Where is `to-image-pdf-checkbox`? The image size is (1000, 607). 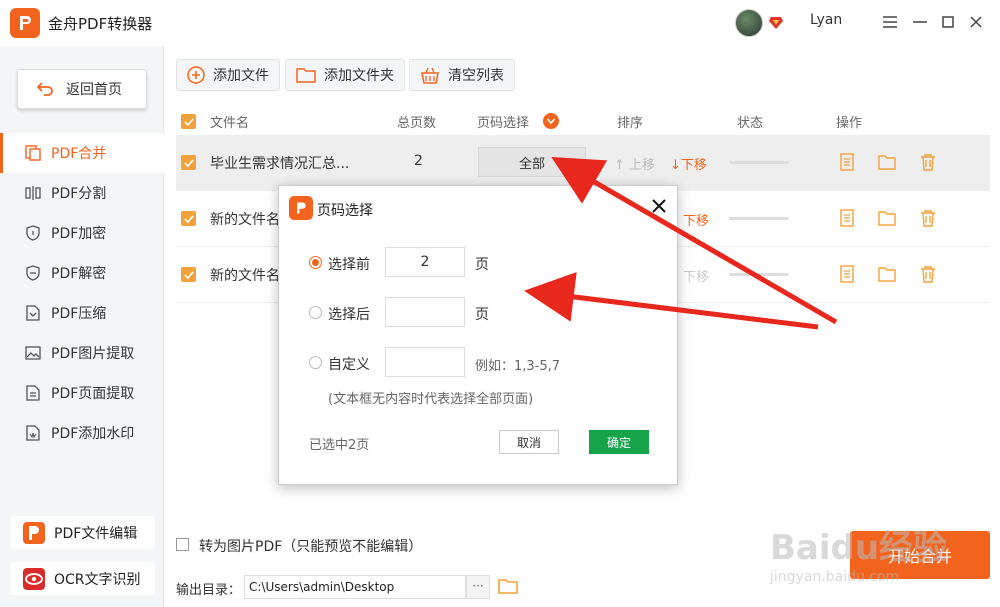 to-image-pdf-checkbox is located at coordinates (182, 544).